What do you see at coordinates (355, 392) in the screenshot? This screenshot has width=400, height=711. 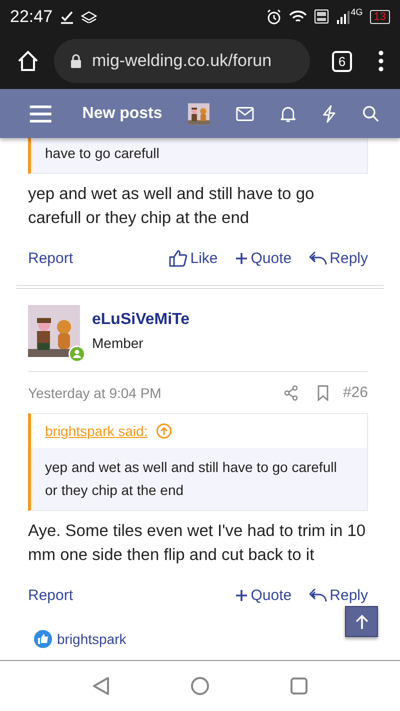 I see `post-number: #26` at bounding box center [355, 392].